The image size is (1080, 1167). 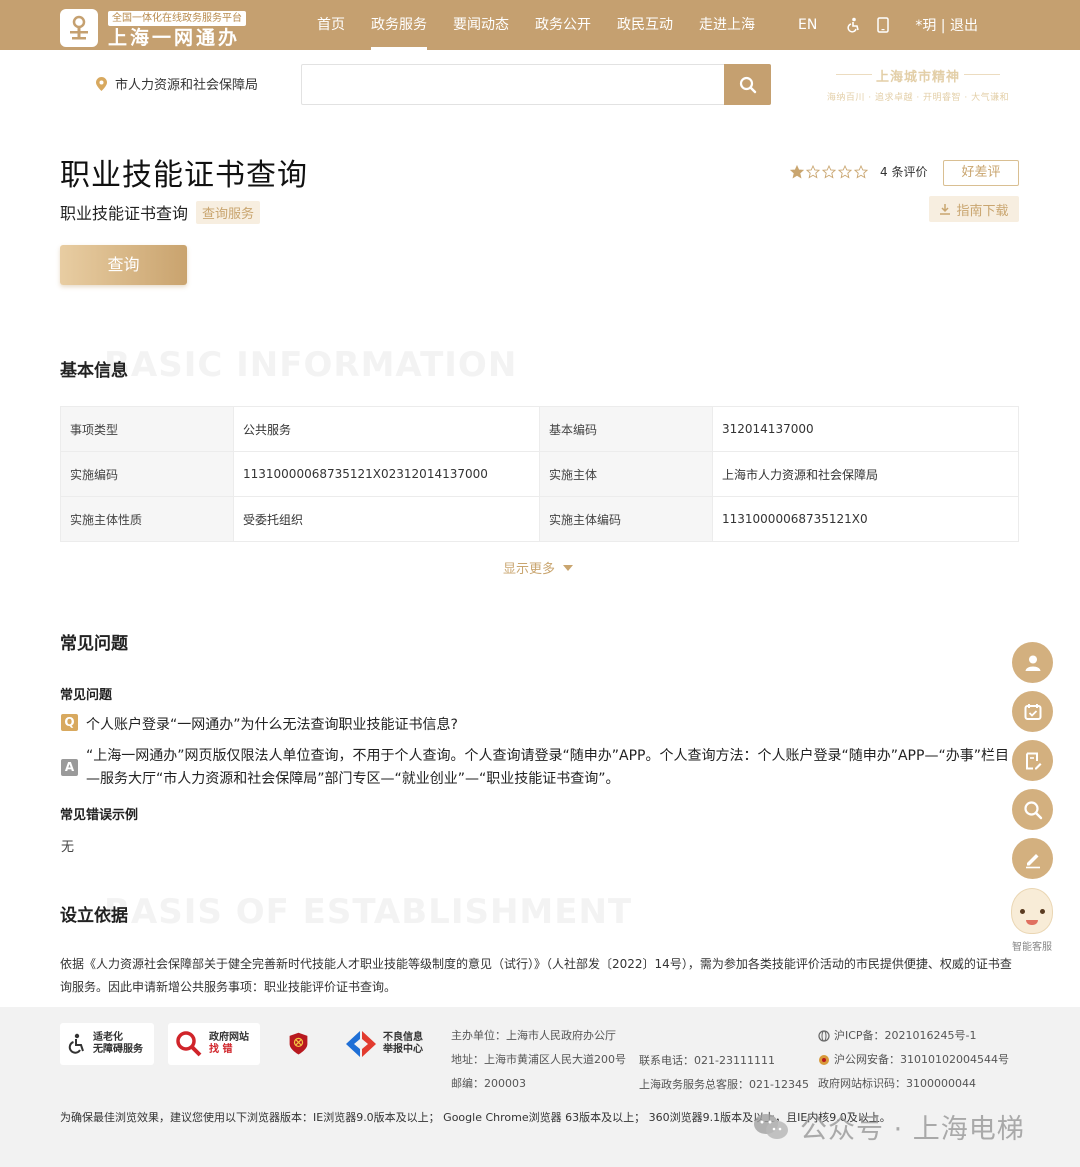 I want to click on wechat-icon, so click(x=771, y=1127).